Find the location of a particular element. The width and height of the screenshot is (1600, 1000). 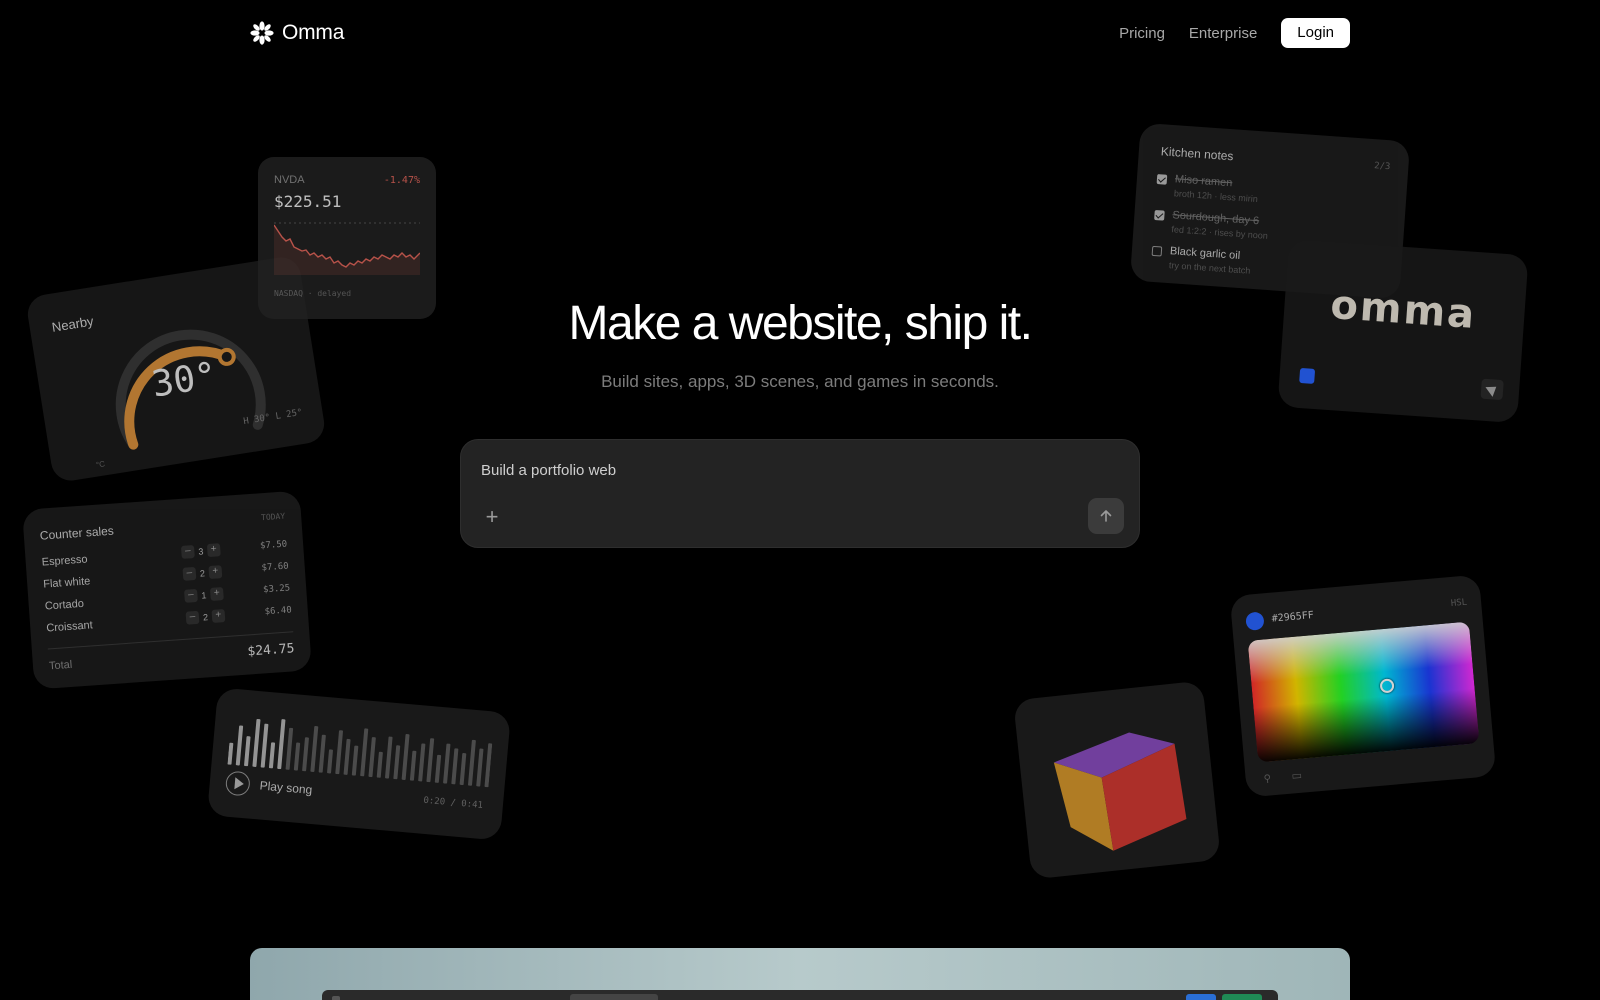

notes-title: Kitchen notes is located at coordinates (1197, 154).